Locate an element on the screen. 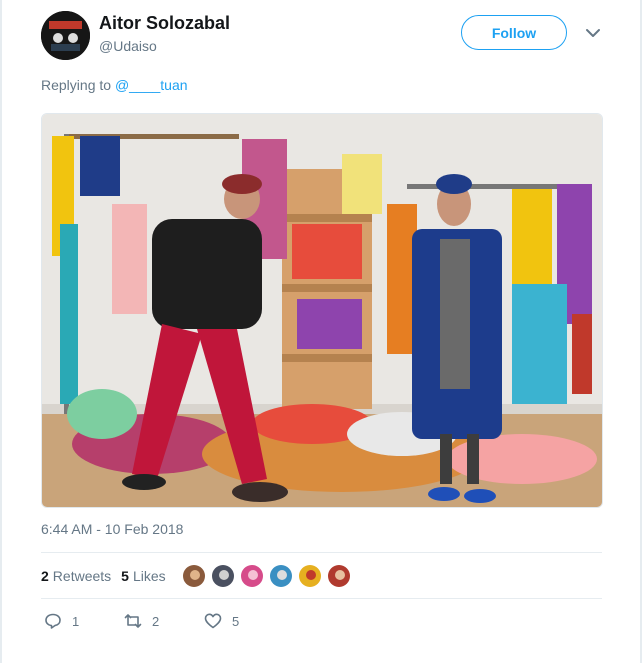  tweet-timestamp: 6:44 AM - 10 Feb 2018 is located at coordinates (112, 529).